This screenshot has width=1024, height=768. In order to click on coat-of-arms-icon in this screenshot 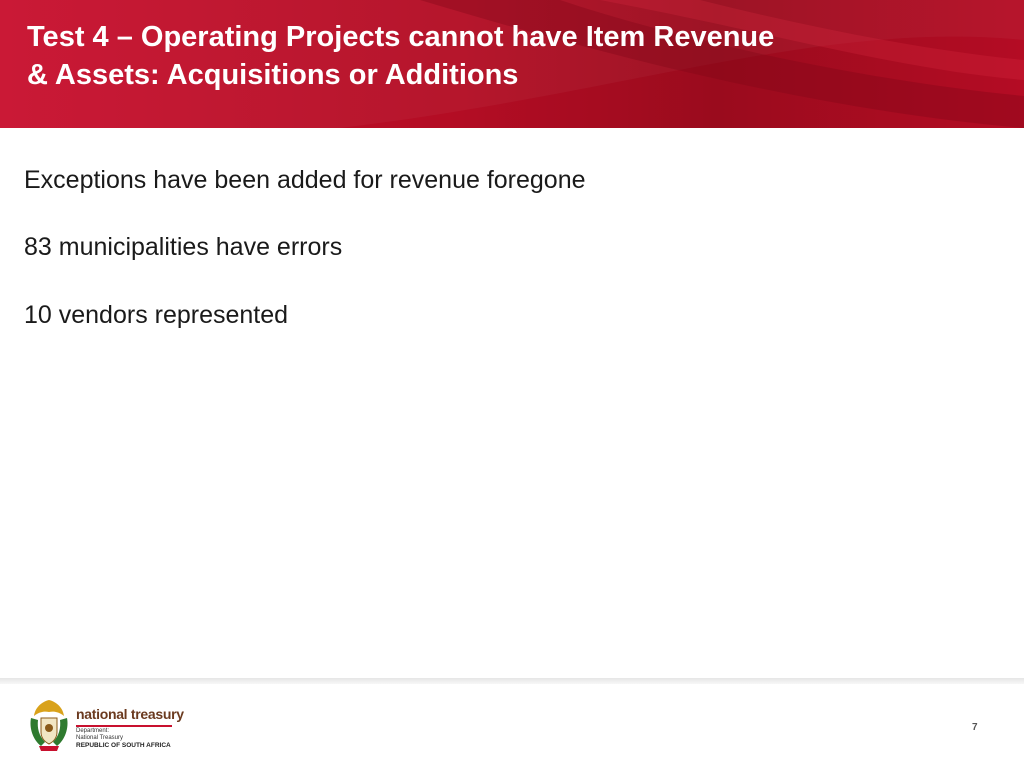, I will do `click(49, 725)`.